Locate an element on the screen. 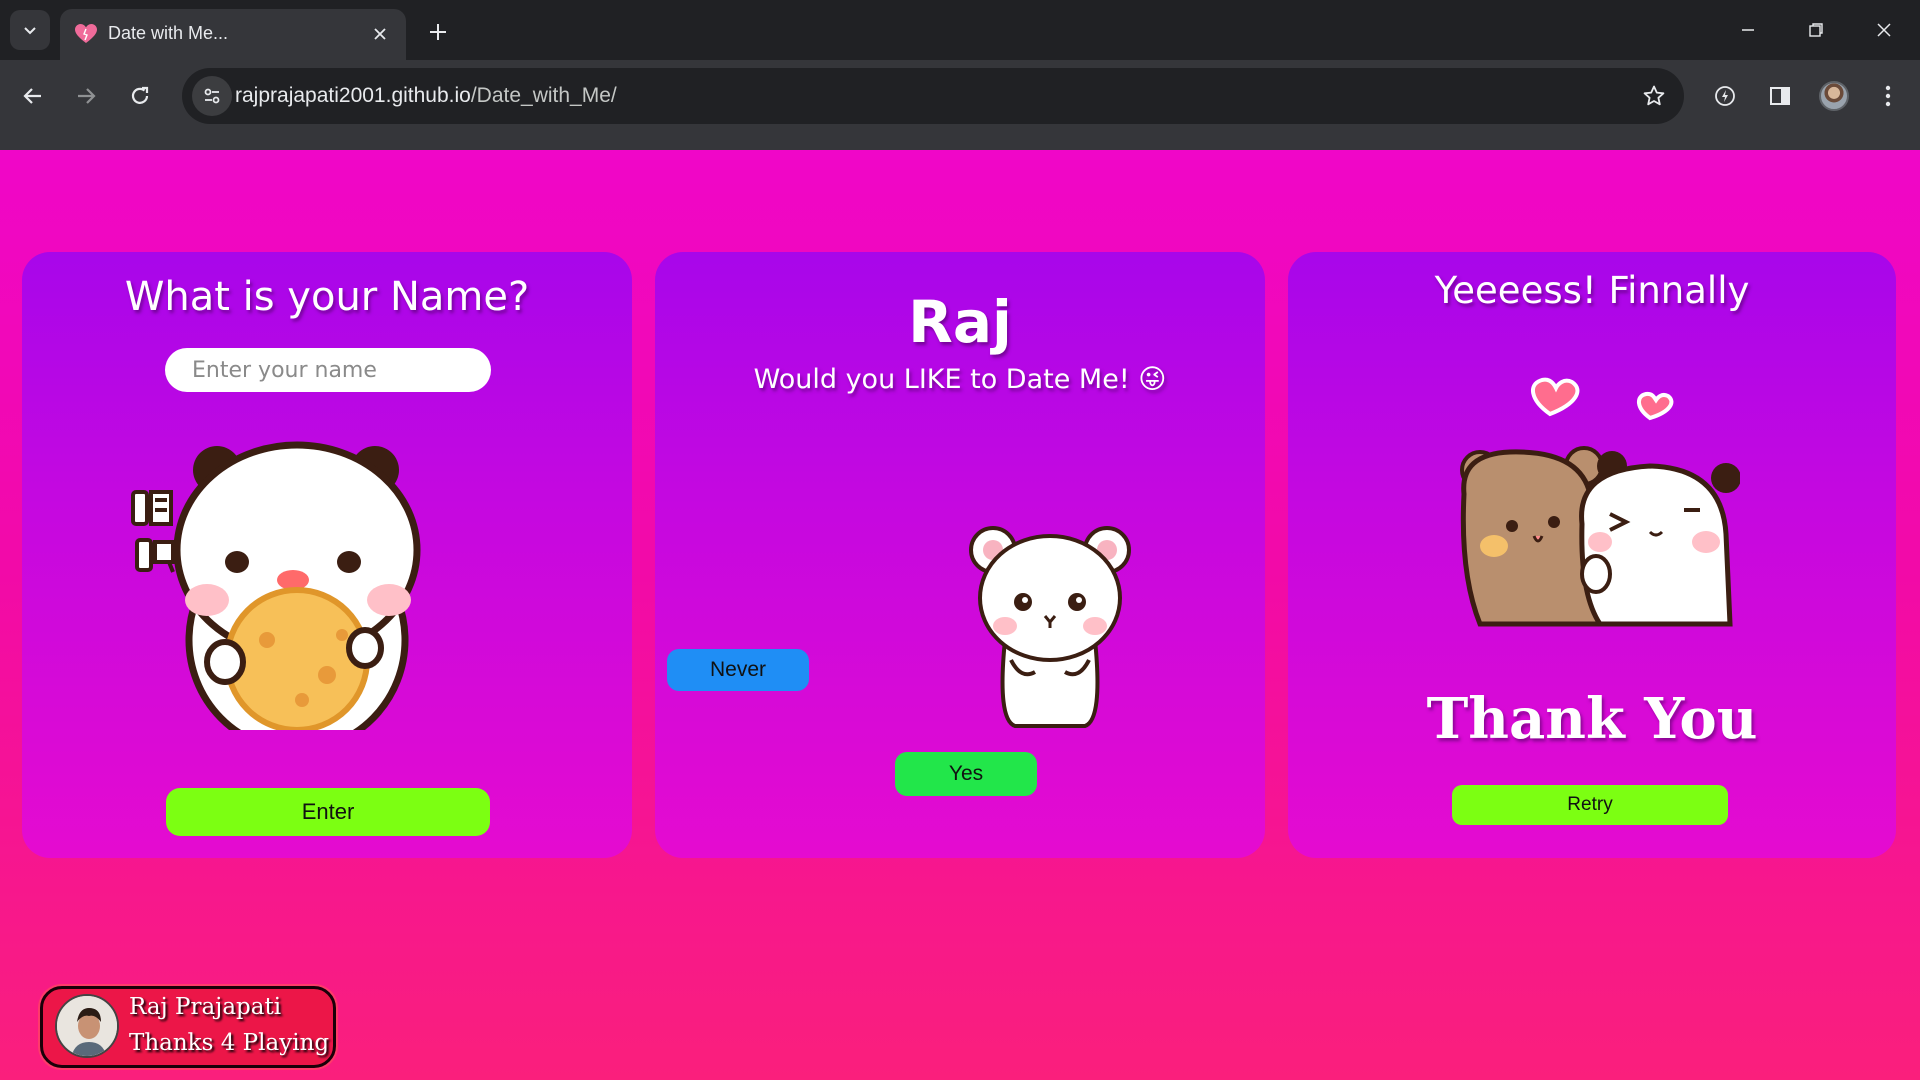 The width and height of the screenshot is (1920, 1080). arrow-left-icon is located at coordinates (32, 96).